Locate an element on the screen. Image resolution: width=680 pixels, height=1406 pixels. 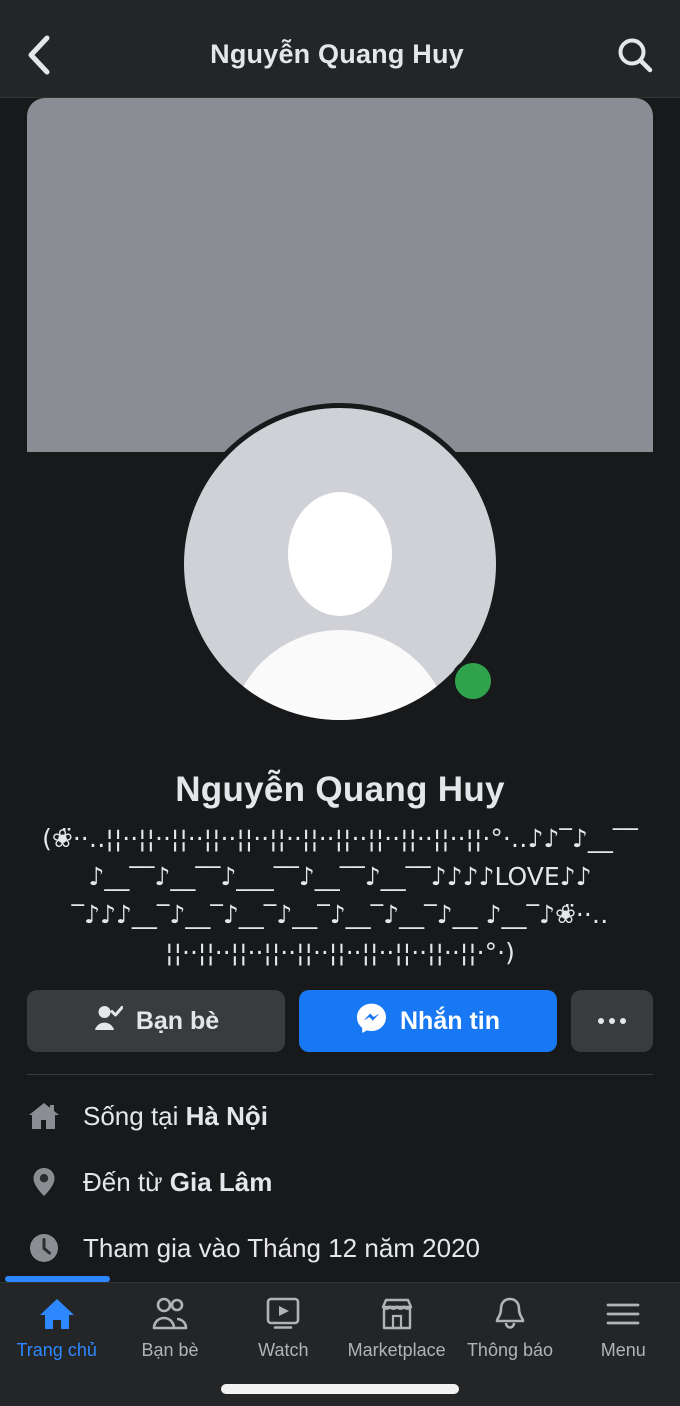
message-button: Nhắn tin is located at coordinates (428, 1021).